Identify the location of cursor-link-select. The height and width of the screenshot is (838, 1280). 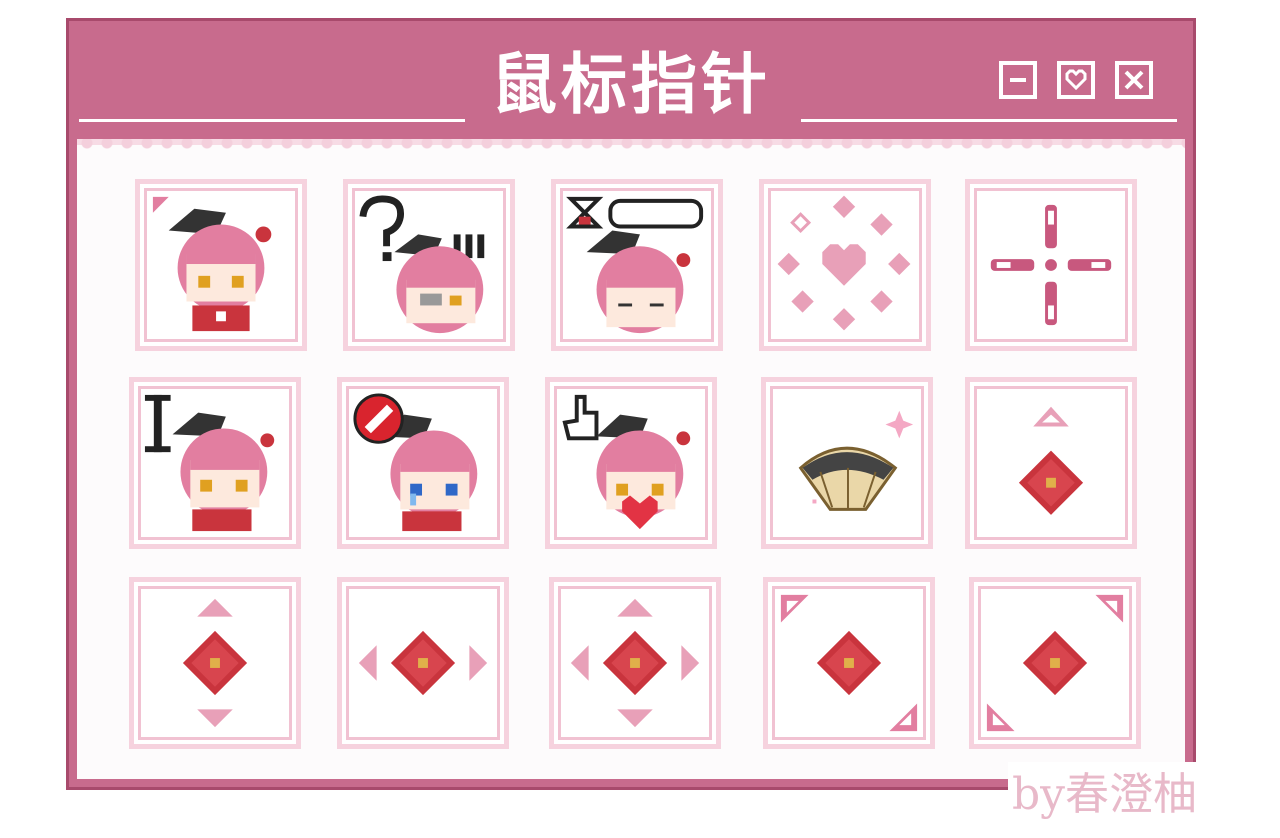
(631, 463).